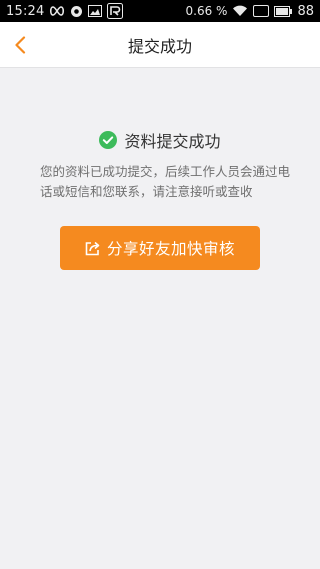  Describe the element at coordinates (261, 11) in the screenshot. I see `no-sim-icon` at that location.